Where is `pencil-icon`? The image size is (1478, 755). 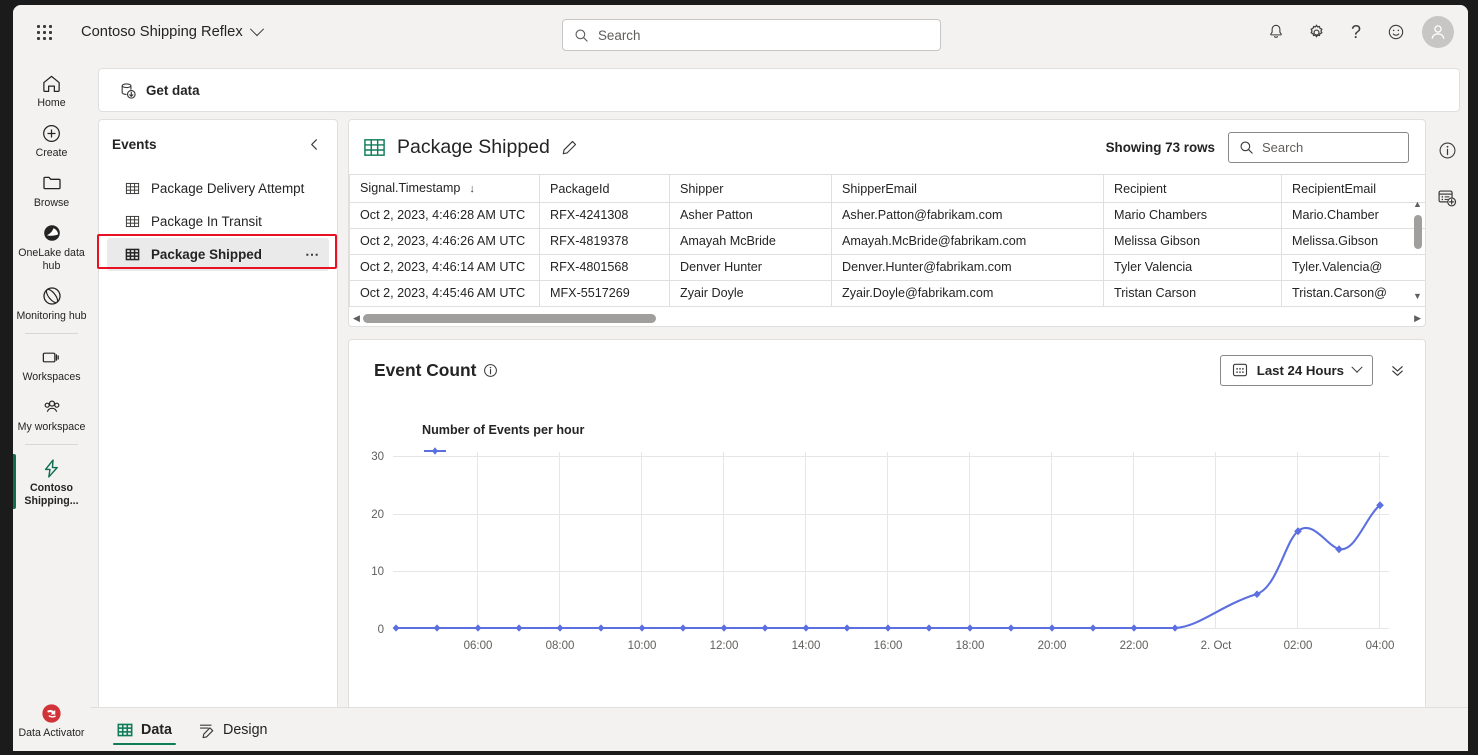 pencil-icon is located at coordinates (569, 147).